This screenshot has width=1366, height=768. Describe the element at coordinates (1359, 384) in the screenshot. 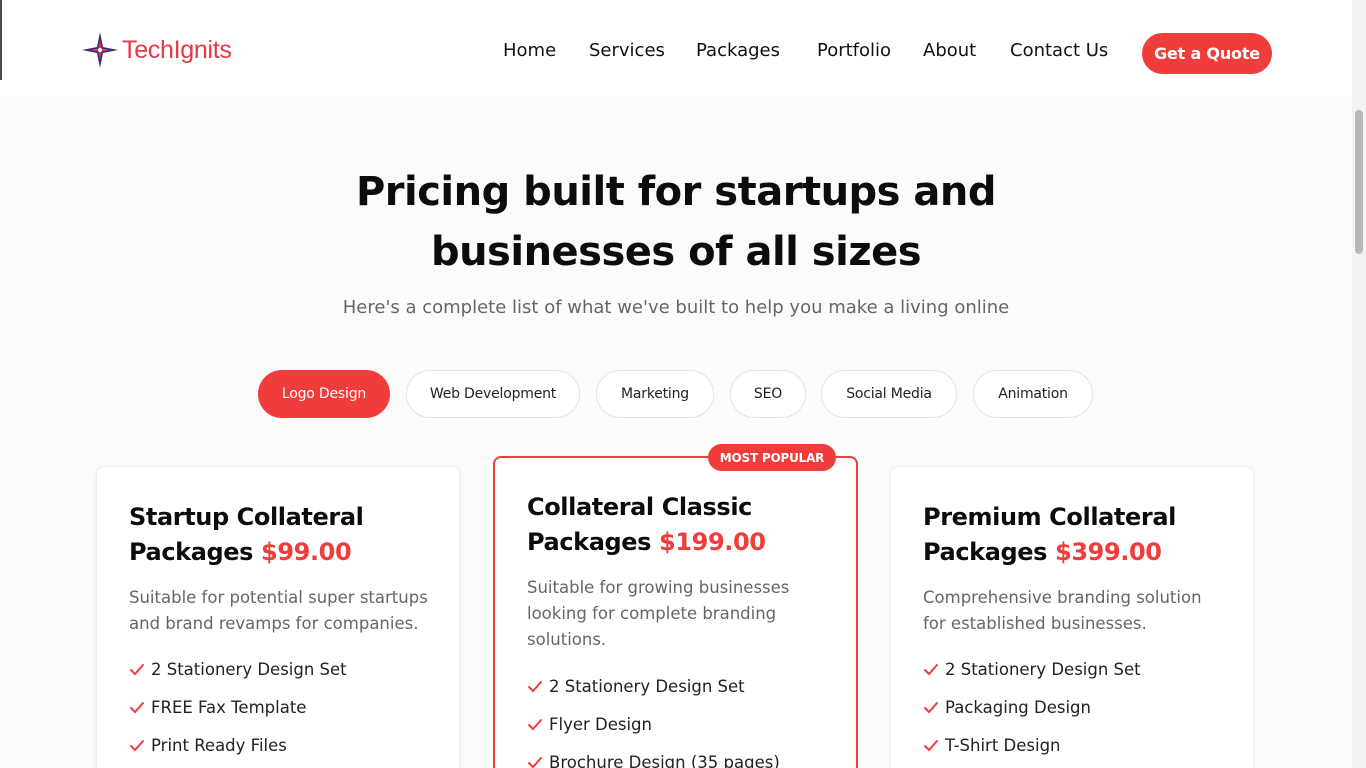

I see `page-scrollbar` at that location.